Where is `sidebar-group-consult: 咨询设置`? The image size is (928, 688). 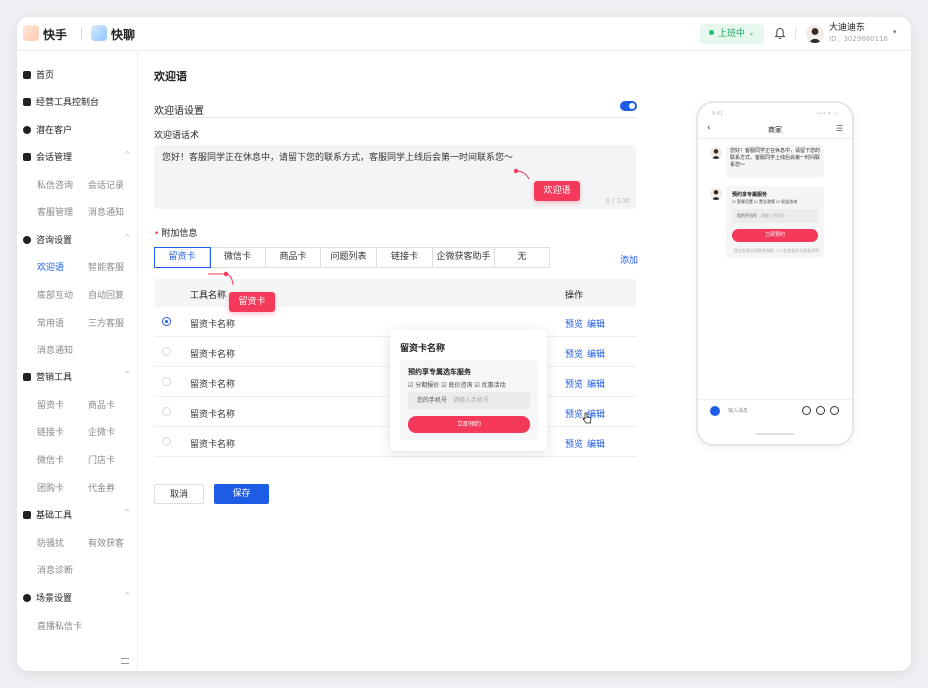
sidebar-group-consult: 咨询设置 is located at coordinates (47, 239).